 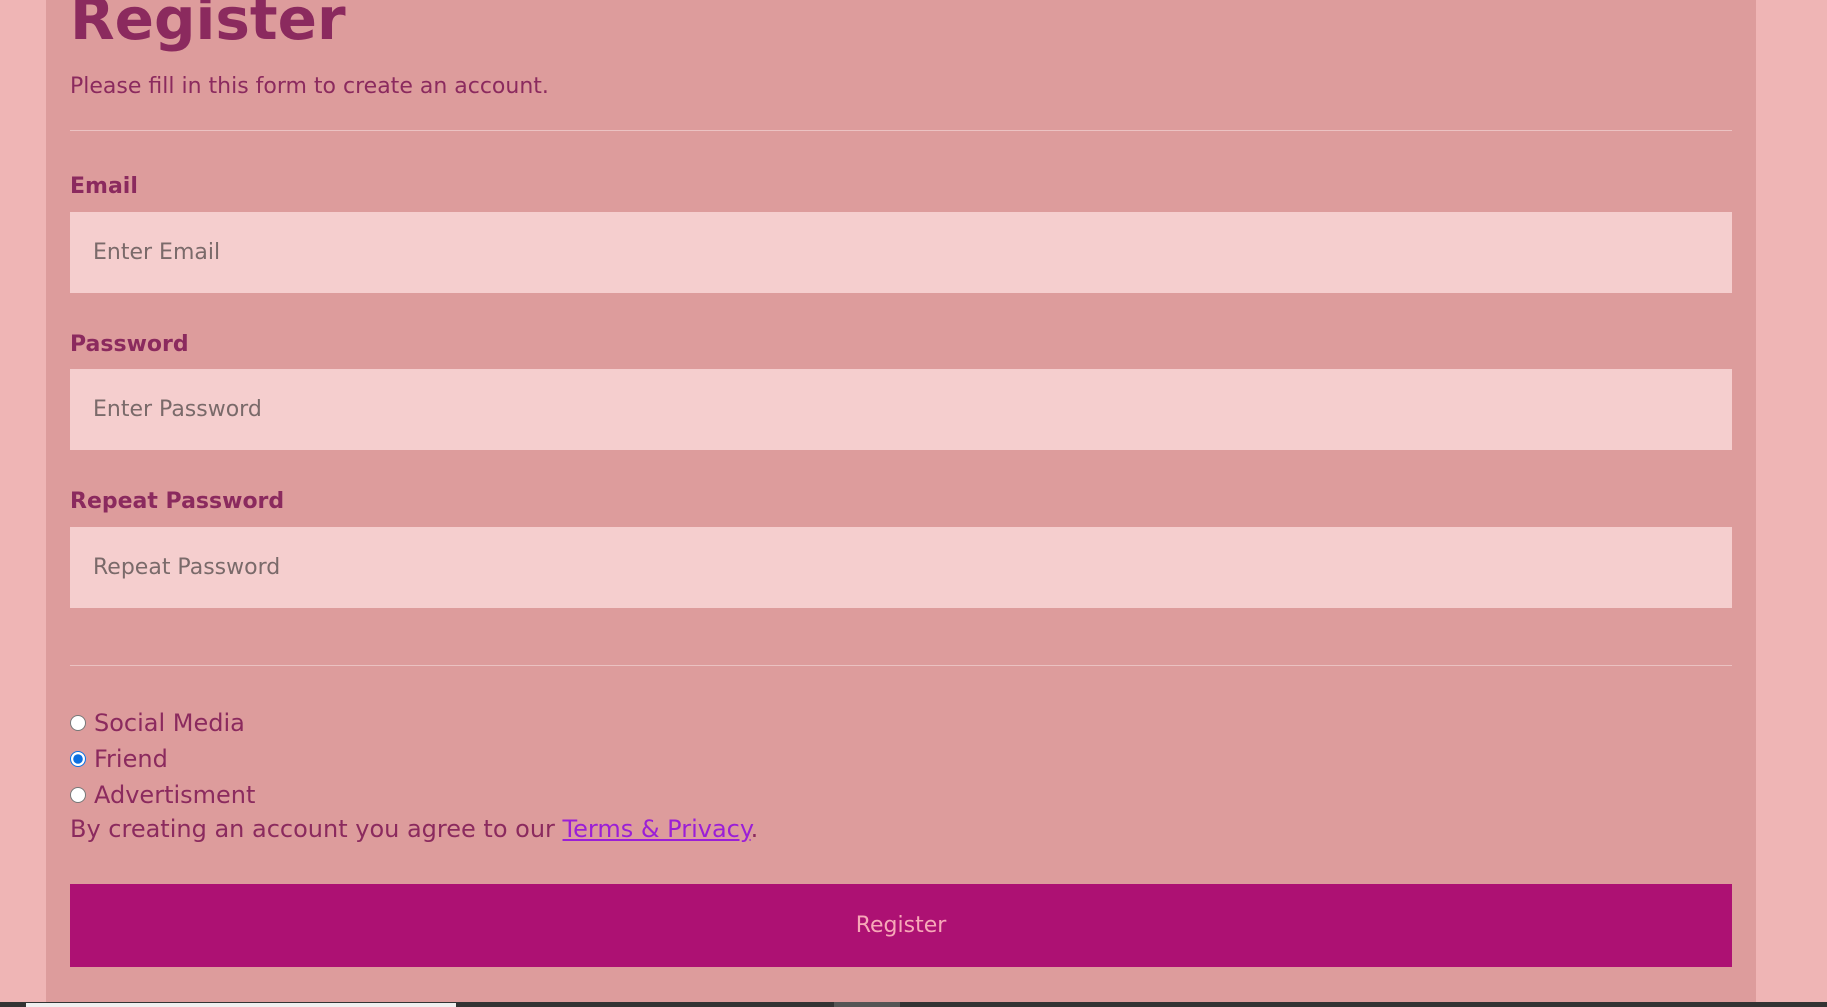 I want to click on advertisment-label: Advertisment, so click(x=175, y=795).